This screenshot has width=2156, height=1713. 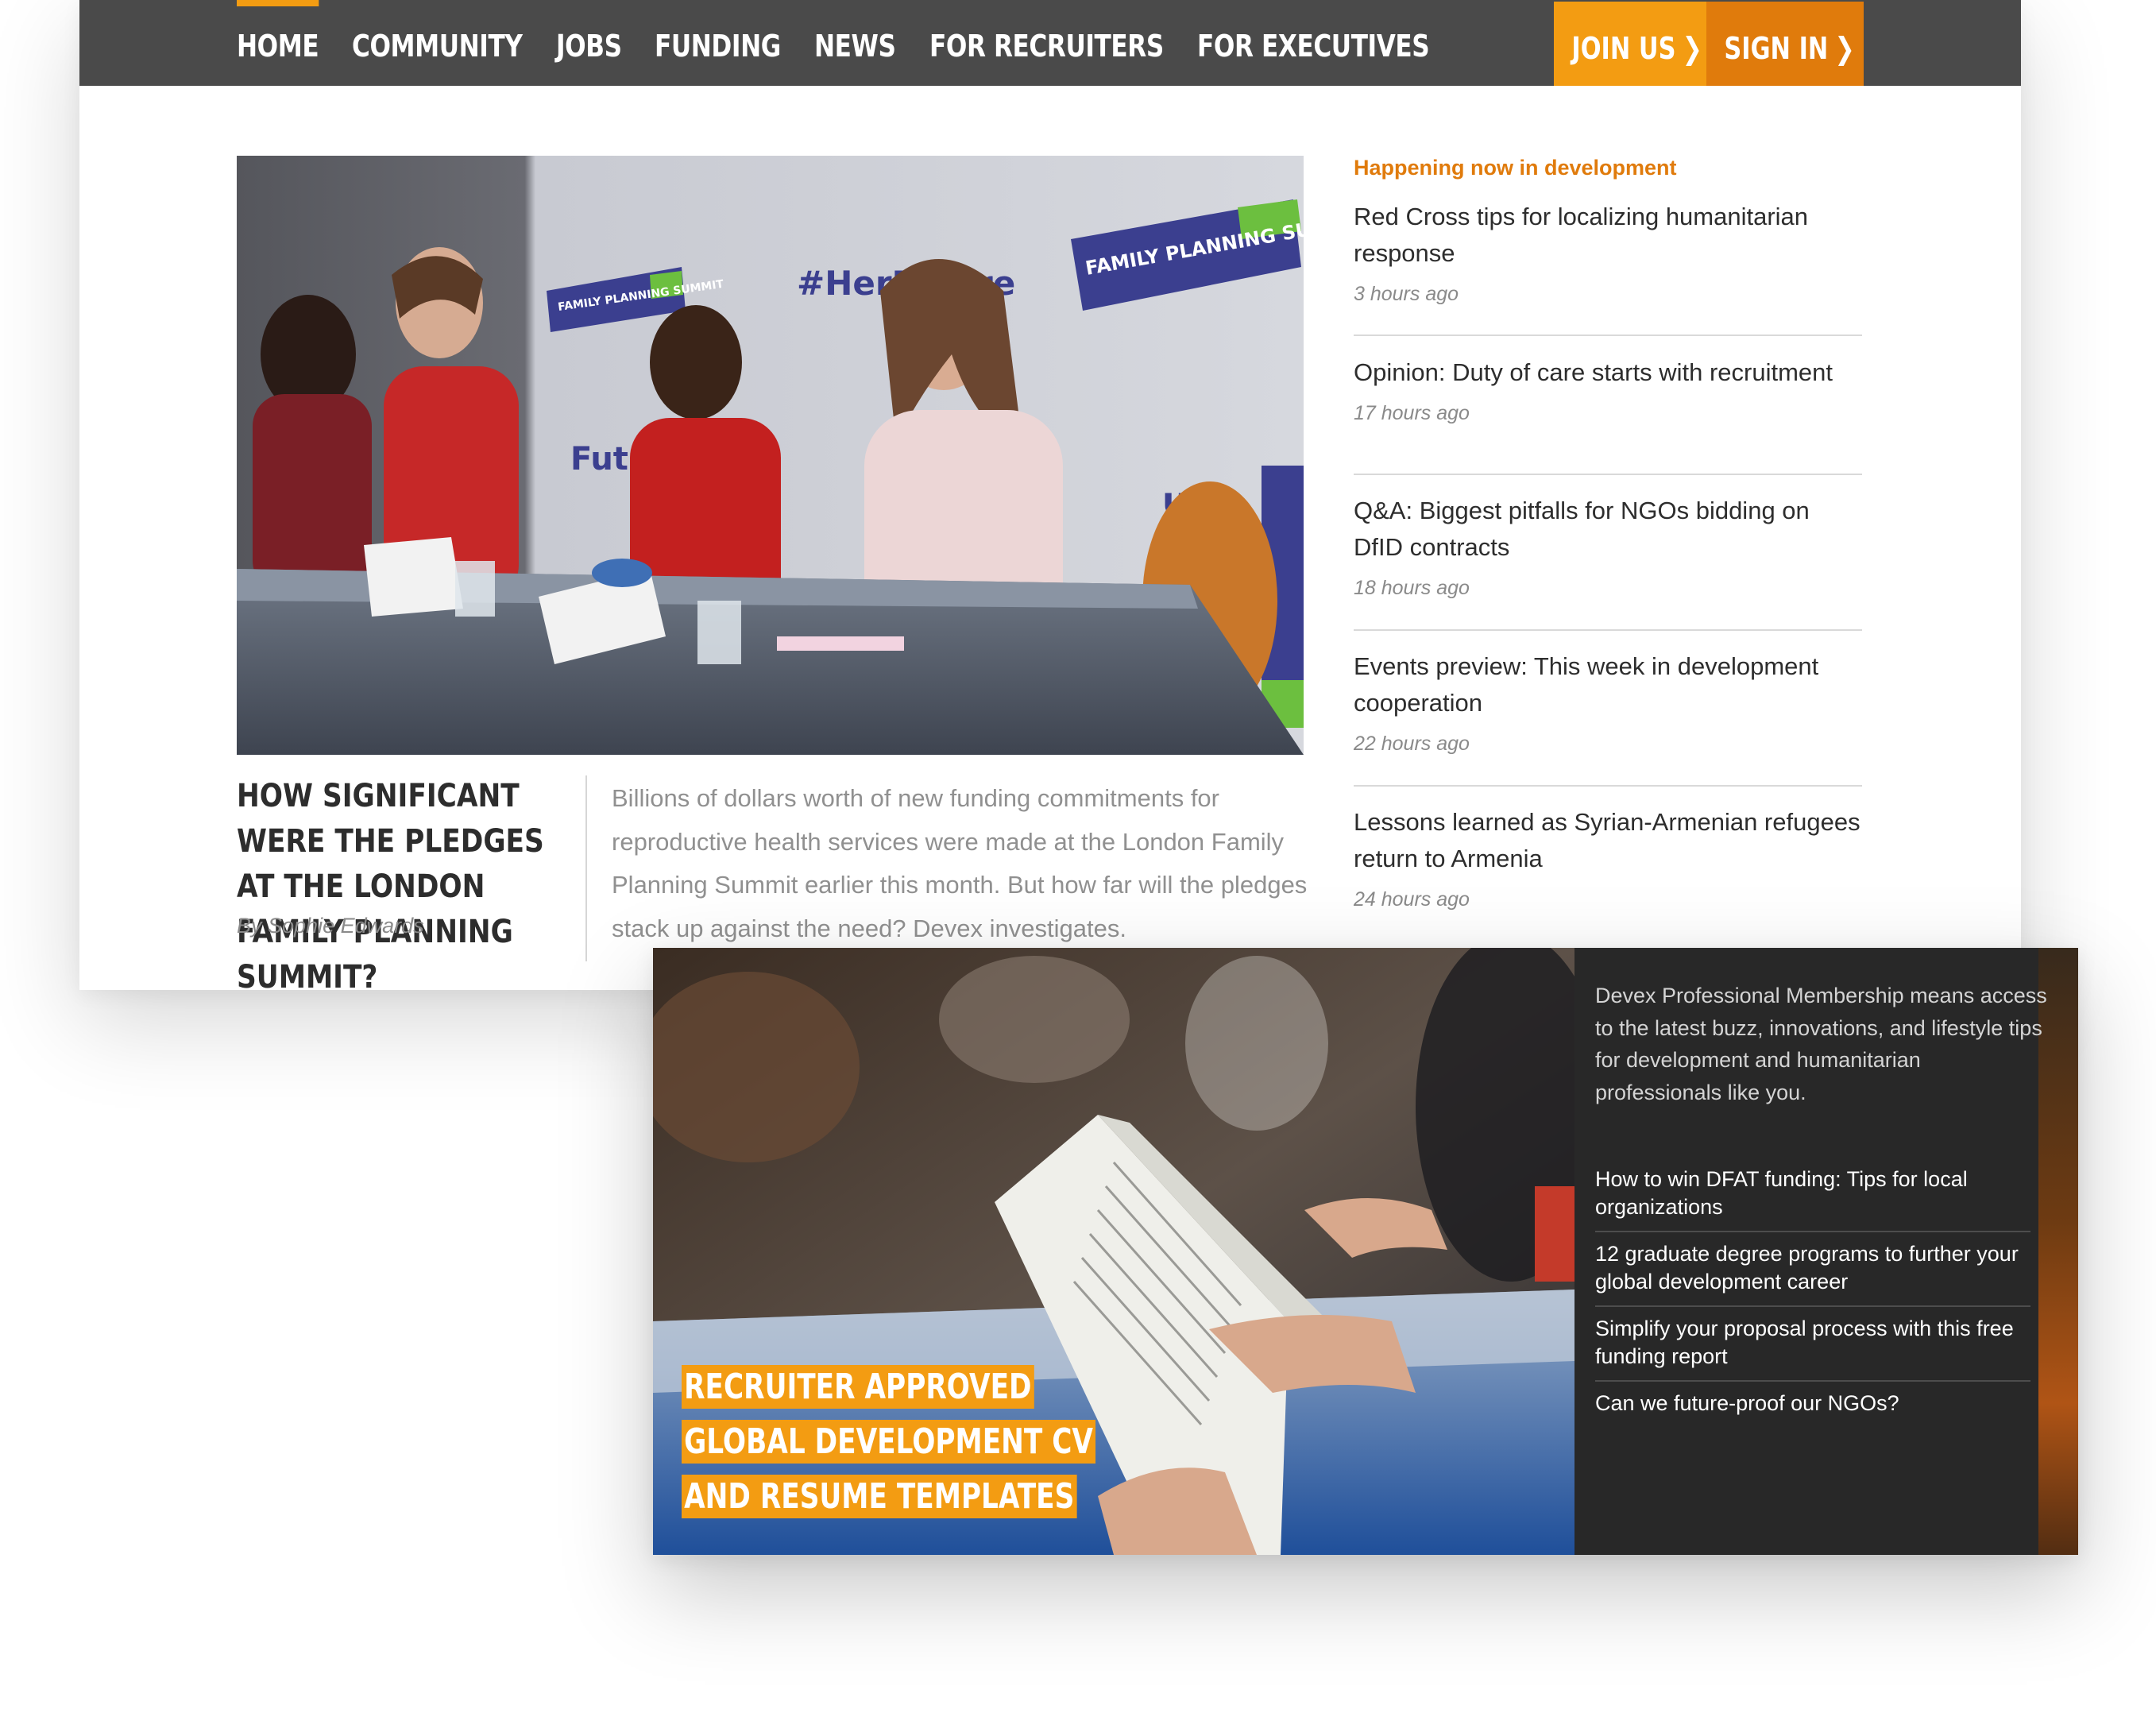 I want to click on nav-item-news: NEWS, so click(x=855, y=43).